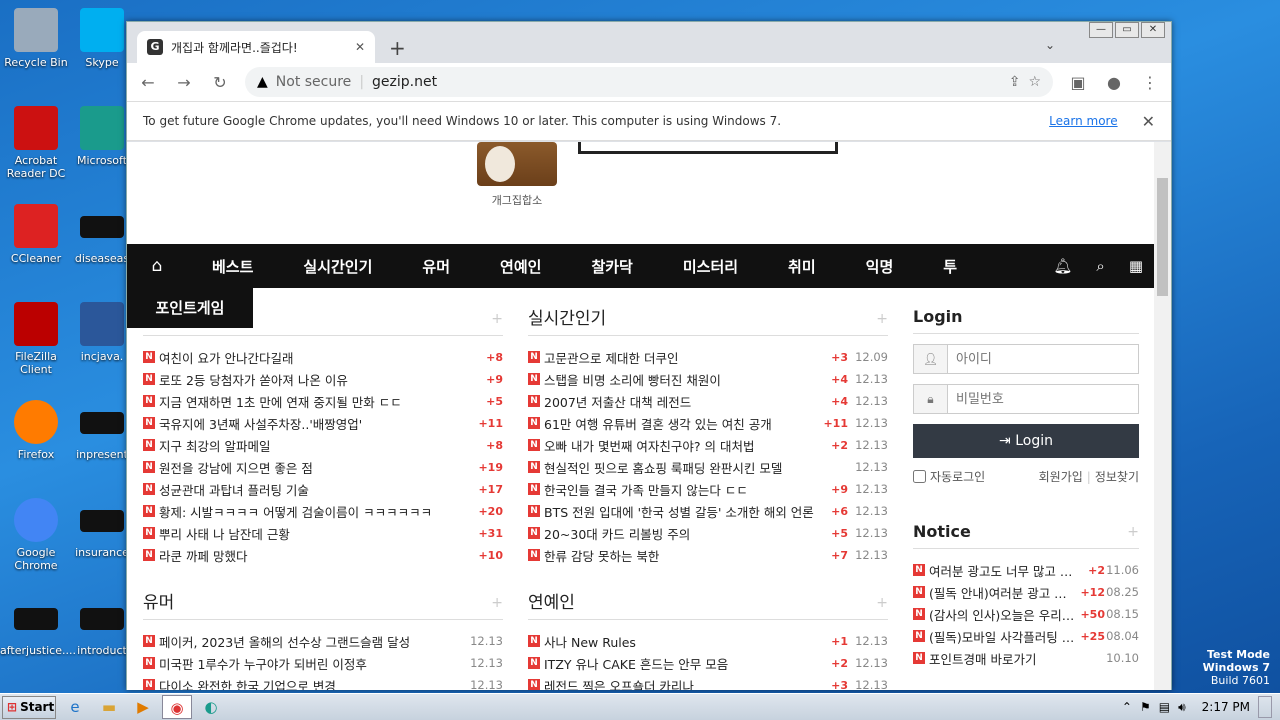 Image resolution: width=1280 pixels, height=720 pixels. Describe the element at coordinates (404, 82) in the screenshot. I see `url-text: gezip.net` at that location.